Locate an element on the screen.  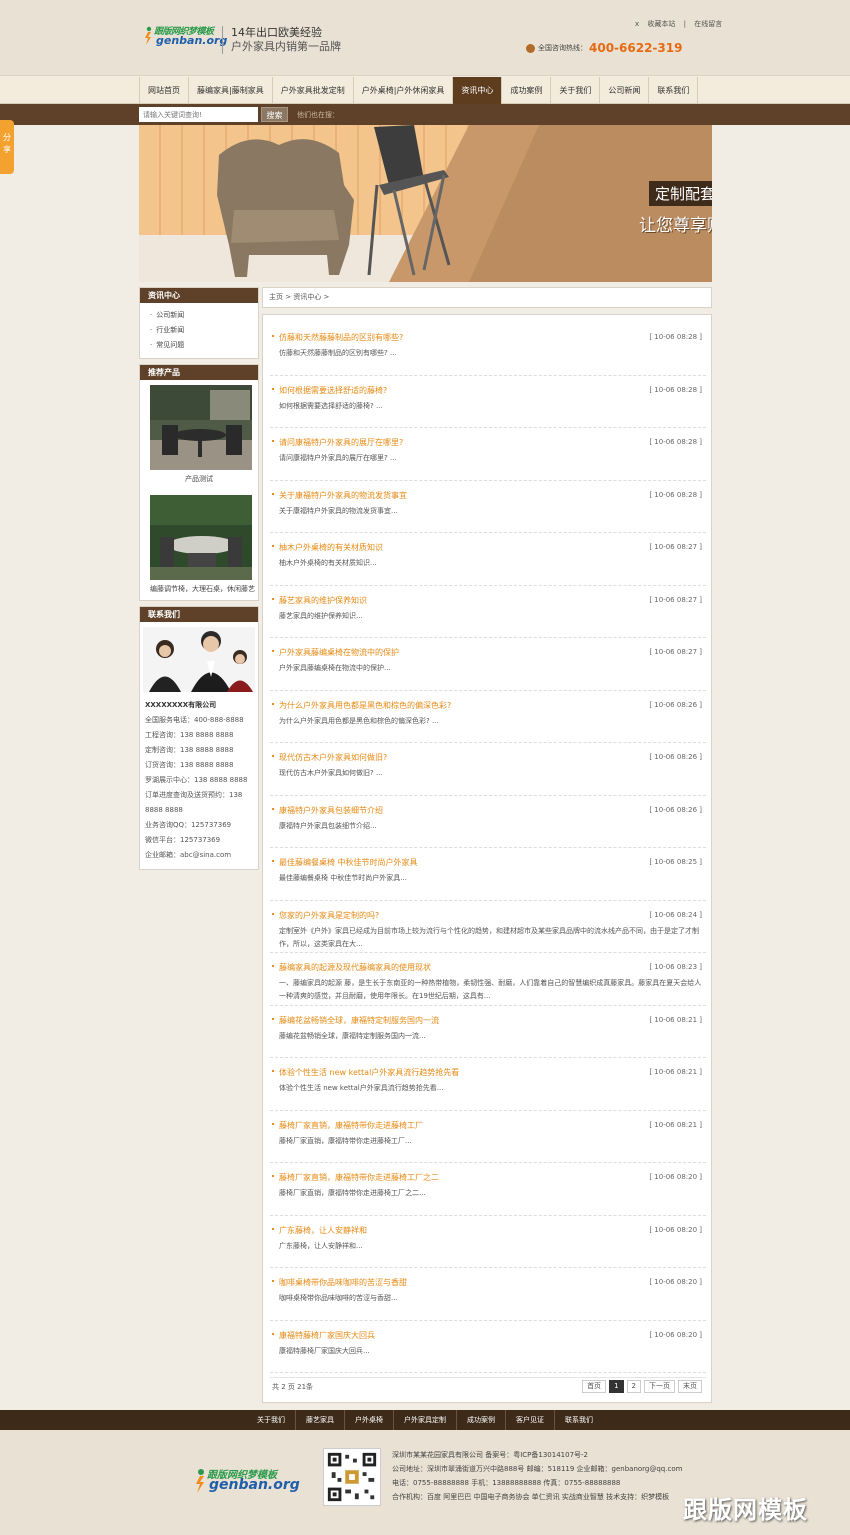
contact-line: 罗湖展示中心：138 8888 8888 is located at coordinates (196, 780).